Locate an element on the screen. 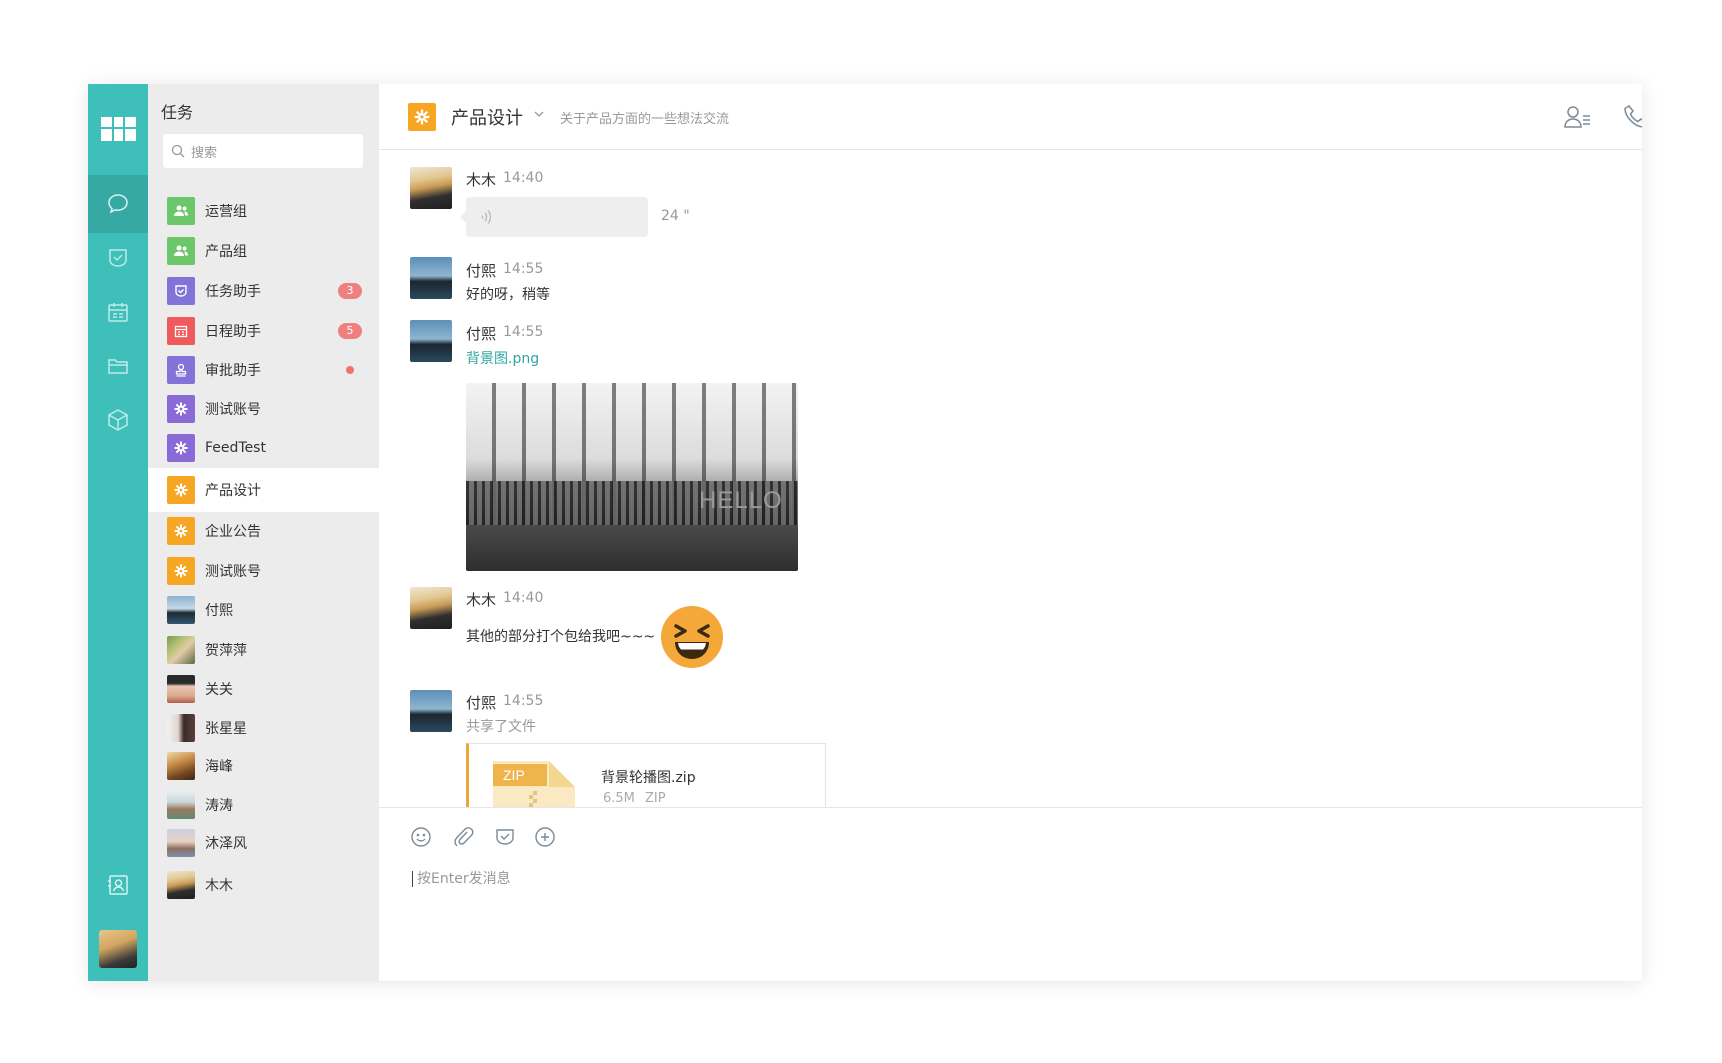 The width and height of the screenshot is (1722, 1063). nav-tasks is located at coordinates (118, 258).